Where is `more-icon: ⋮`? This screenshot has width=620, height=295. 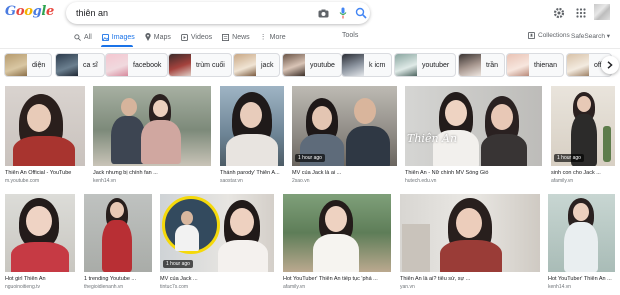 more-icon: ⋮ is located at coordinates (263, 37).